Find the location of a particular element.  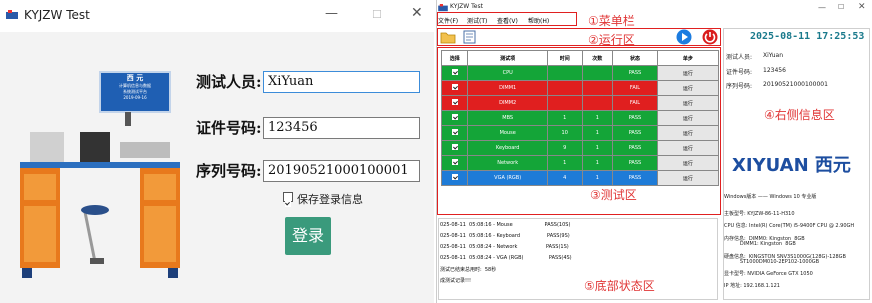

datetime-display: 2025-08-11 17:25:53 is located at coordinates (807, 36).